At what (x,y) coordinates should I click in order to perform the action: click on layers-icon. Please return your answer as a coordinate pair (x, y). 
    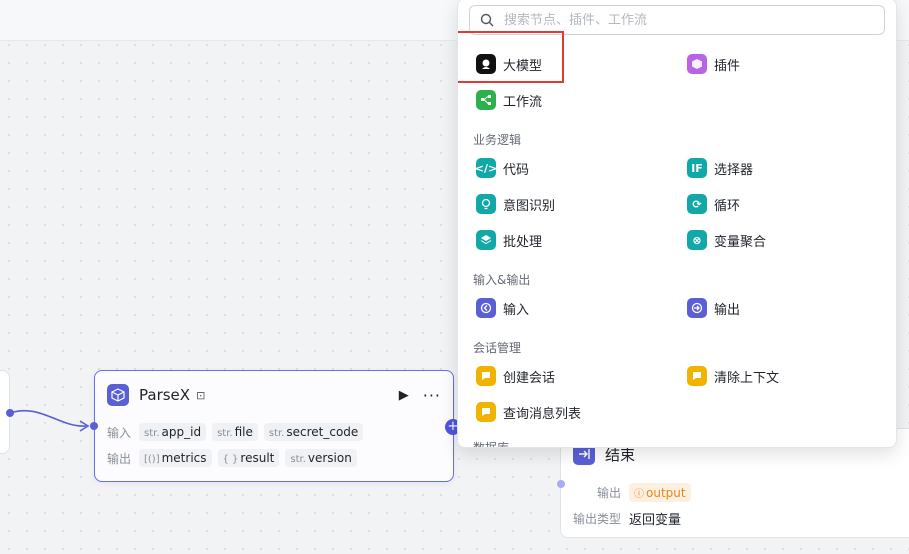
    Looking at the image, I should click on (486, 240).